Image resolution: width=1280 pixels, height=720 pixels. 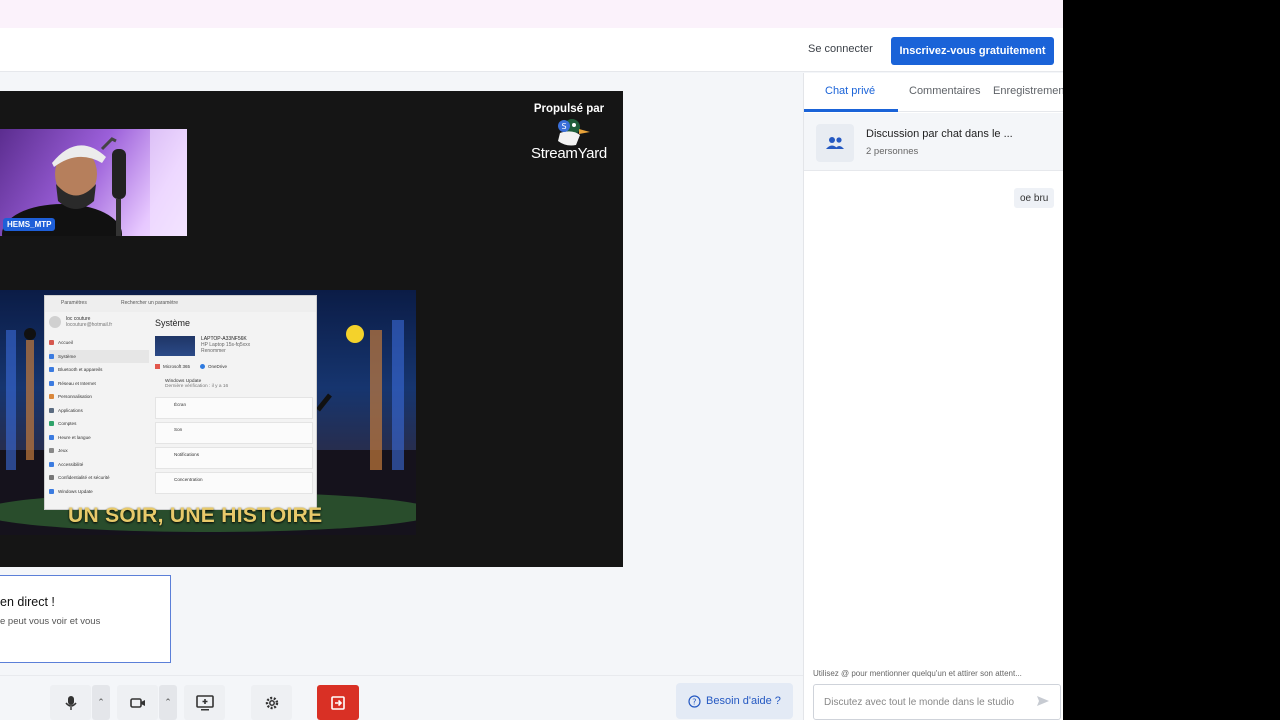 I want to click on live-notice-card: en direct ! e peut vous voir et vous, so click(x=85, y=619).